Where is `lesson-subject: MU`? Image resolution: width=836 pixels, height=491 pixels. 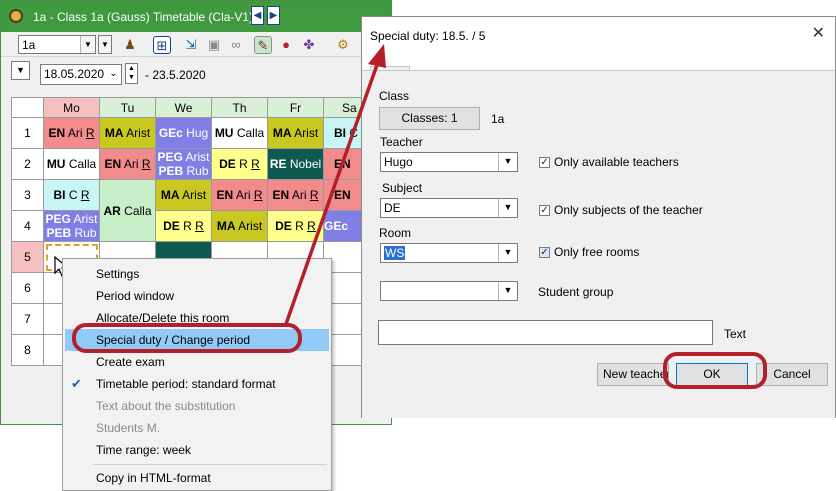
lesson-subject: MU is located at coordinates (56, 164).